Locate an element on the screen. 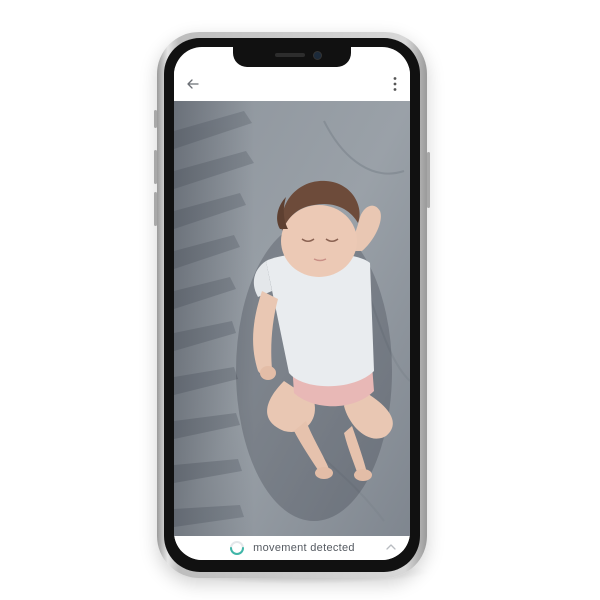 This screenshot has height=600, width=600. power-button is located at coordinates (428, 180).